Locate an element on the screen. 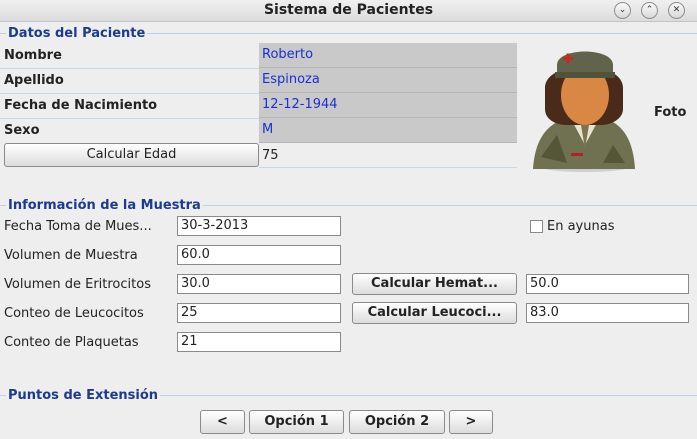 This screenshot has width=697, height=439. doctor-avatar-icon is located at coordinates (583, 110).